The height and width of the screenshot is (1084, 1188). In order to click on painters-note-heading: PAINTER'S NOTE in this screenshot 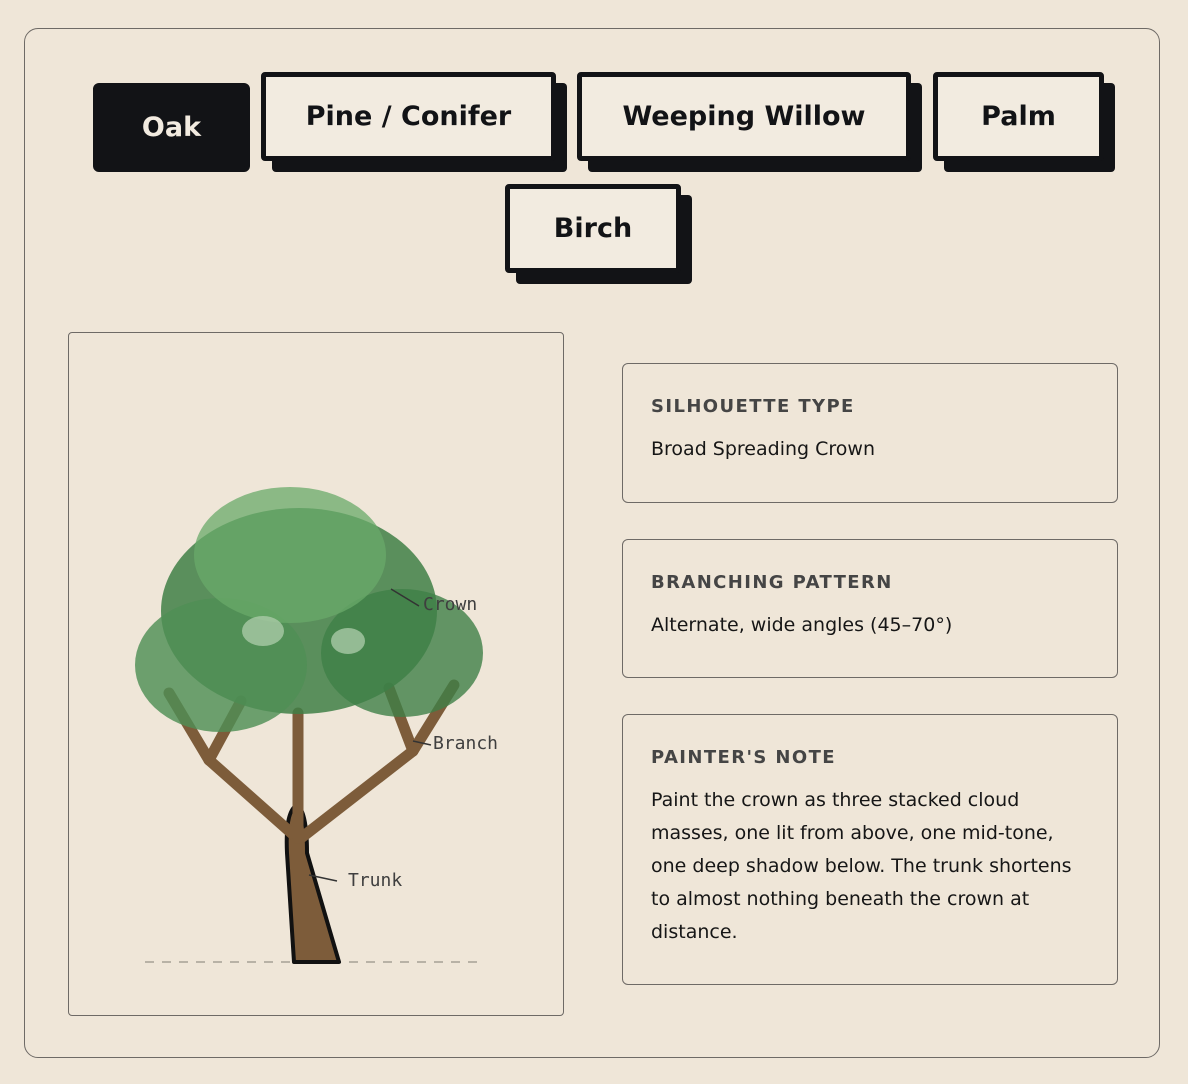, I will do `click(743, 757)`.